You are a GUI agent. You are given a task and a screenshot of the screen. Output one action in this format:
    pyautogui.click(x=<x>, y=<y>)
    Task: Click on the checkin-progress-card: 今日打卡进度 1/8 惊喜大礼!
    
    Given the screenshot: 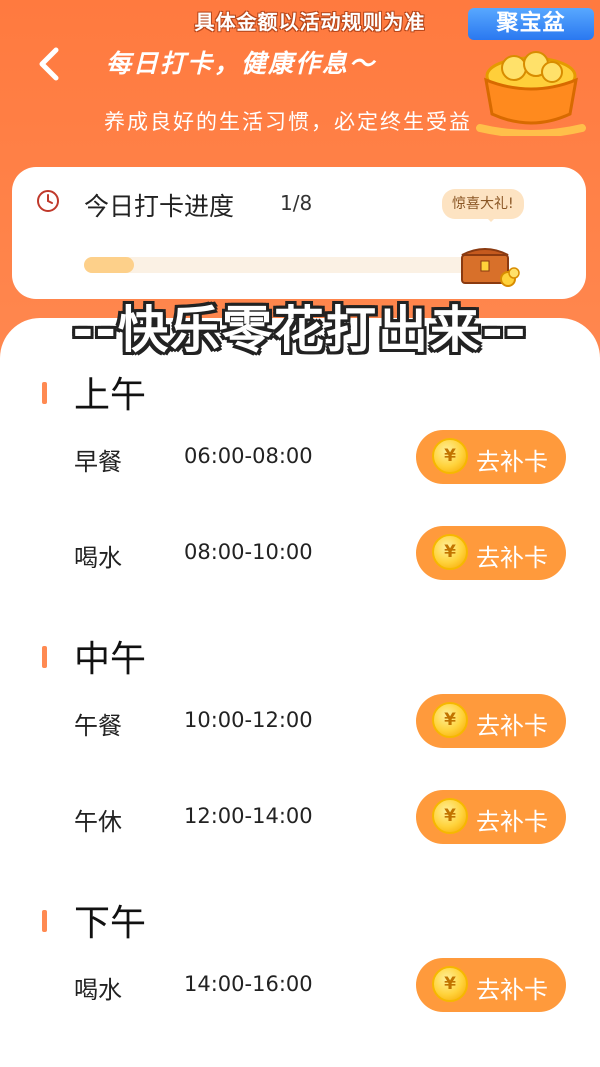 What is the action you would take?
    pyautogui.click(x=299, y=233)
    